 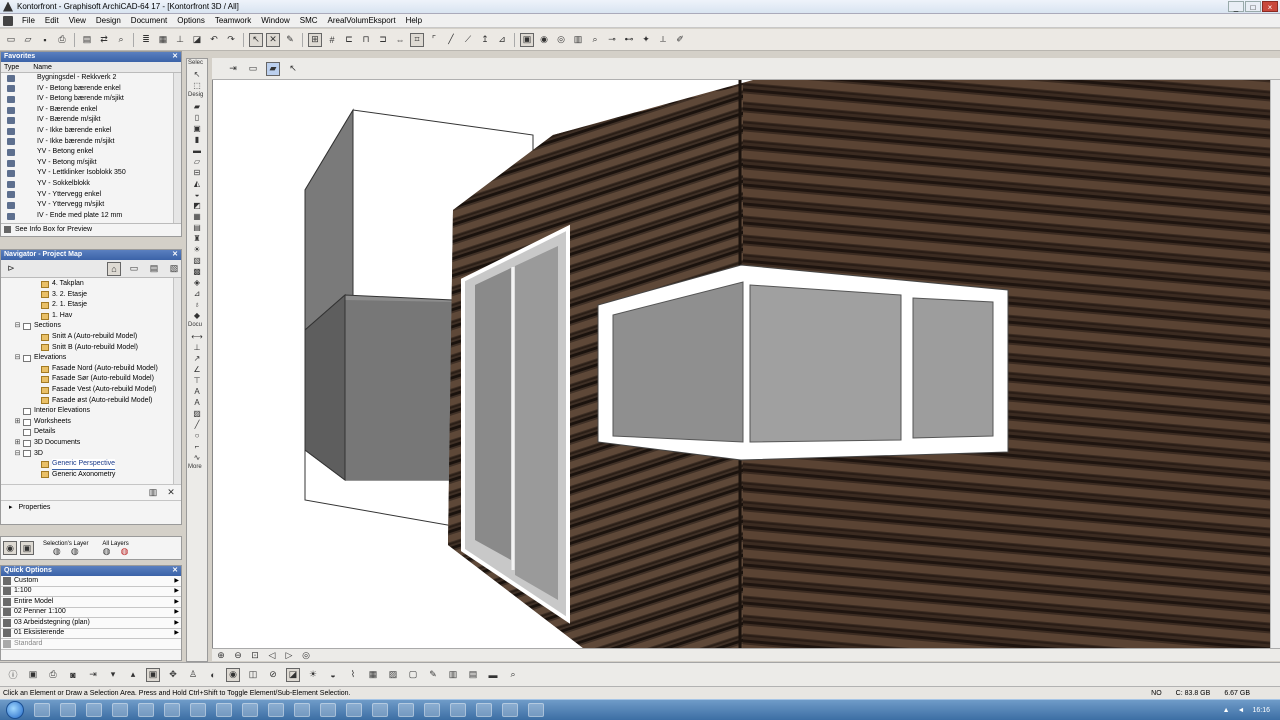 What do you see at coordinates (87, 40) in the screenshot?
I see `teamwork-icon: ▤` at bounding box center [87, 40].